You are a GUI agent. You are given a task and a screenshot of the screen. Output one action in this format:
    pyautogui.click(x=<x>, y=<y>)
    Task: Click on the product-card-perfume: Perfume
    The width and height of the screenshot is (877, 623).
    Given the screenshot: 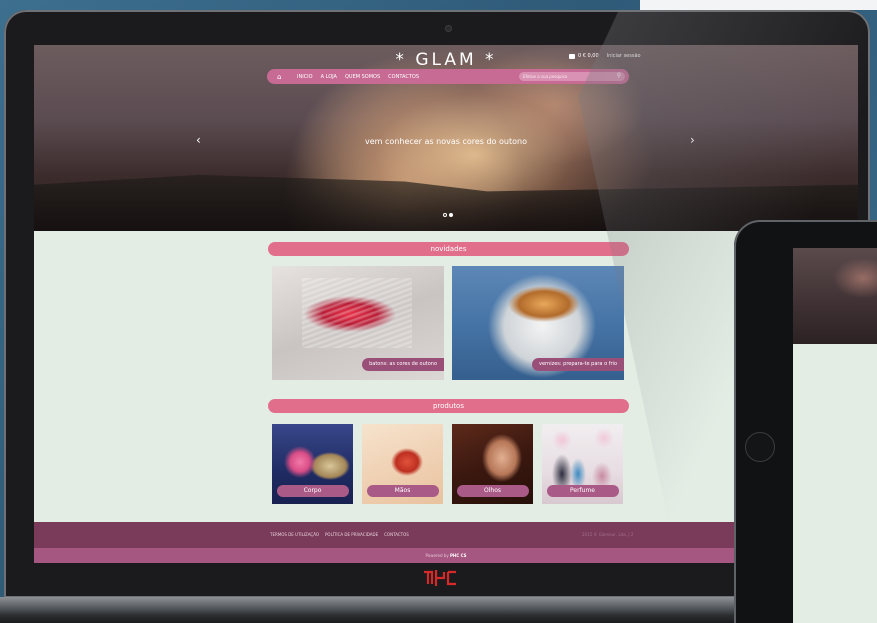 What is the action you would take?
    pyautogui.click(x=582, y=464)
    